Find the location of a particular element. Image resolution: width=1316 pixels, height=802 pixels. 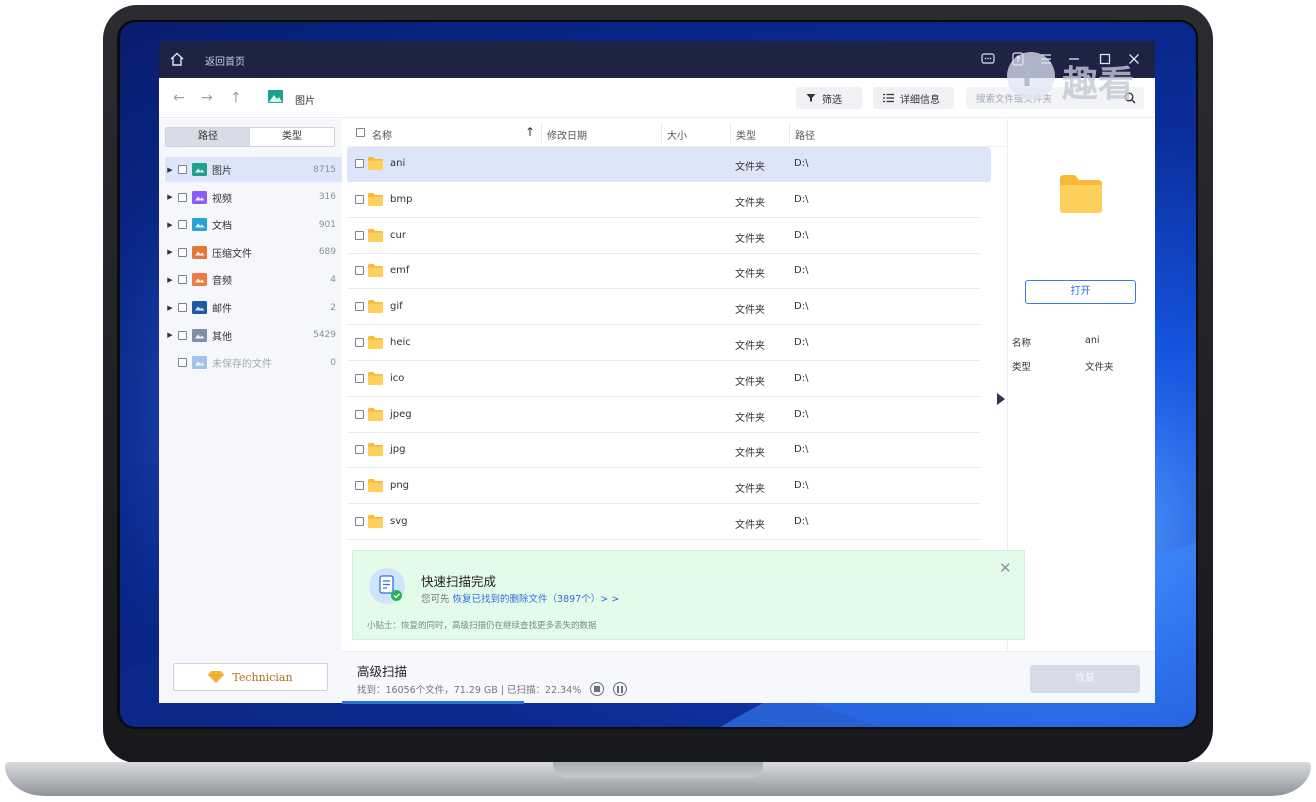

forward-arrow-icon: → is located at coordinates (207, 98).